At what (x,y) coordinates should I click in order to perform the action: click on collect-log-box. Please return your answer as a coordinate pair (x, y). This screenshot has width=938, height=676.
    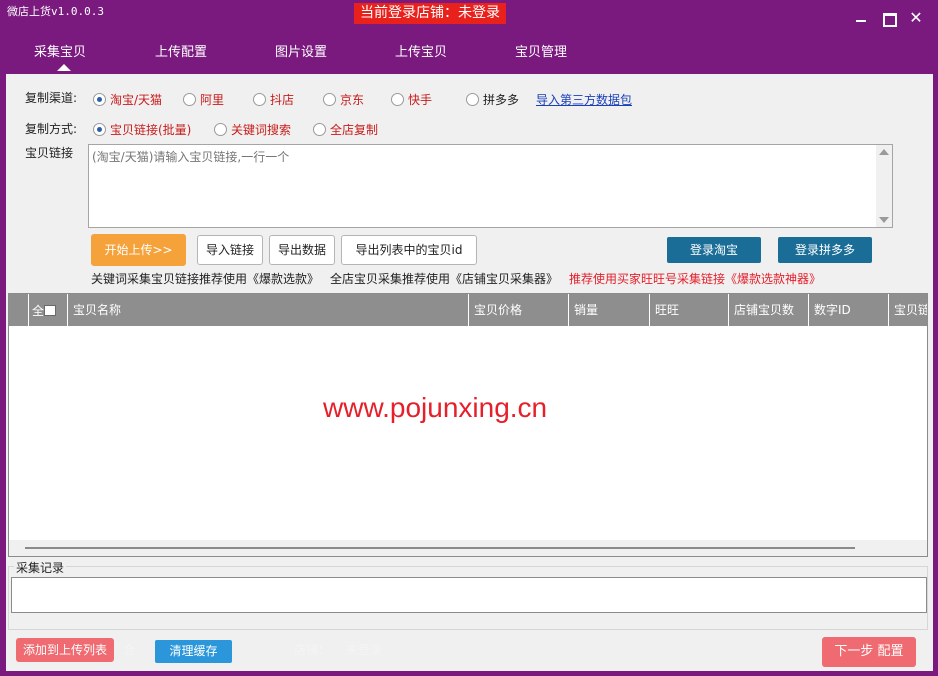
    Looking at the image, I should click on (469, 595).